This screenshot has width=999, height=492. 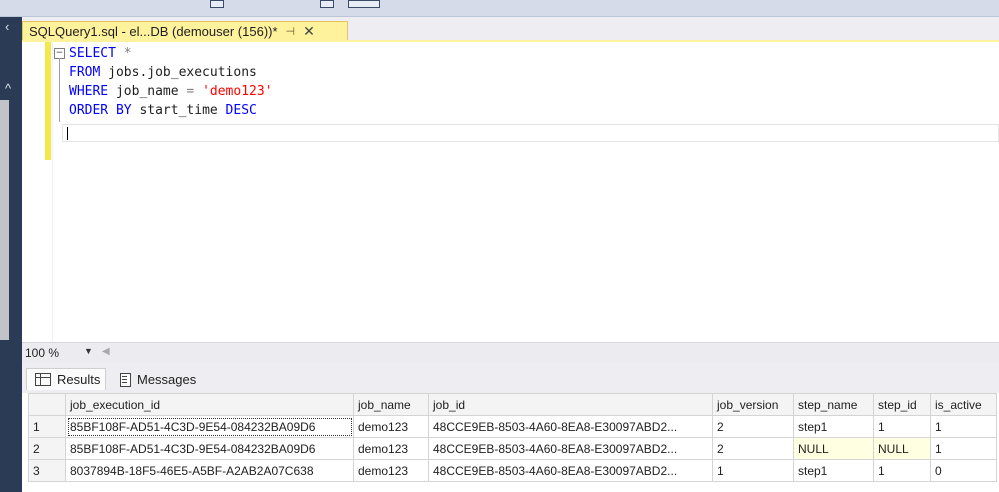 I want to click on pin-icon: ⊣, so click(x=291, y=31).